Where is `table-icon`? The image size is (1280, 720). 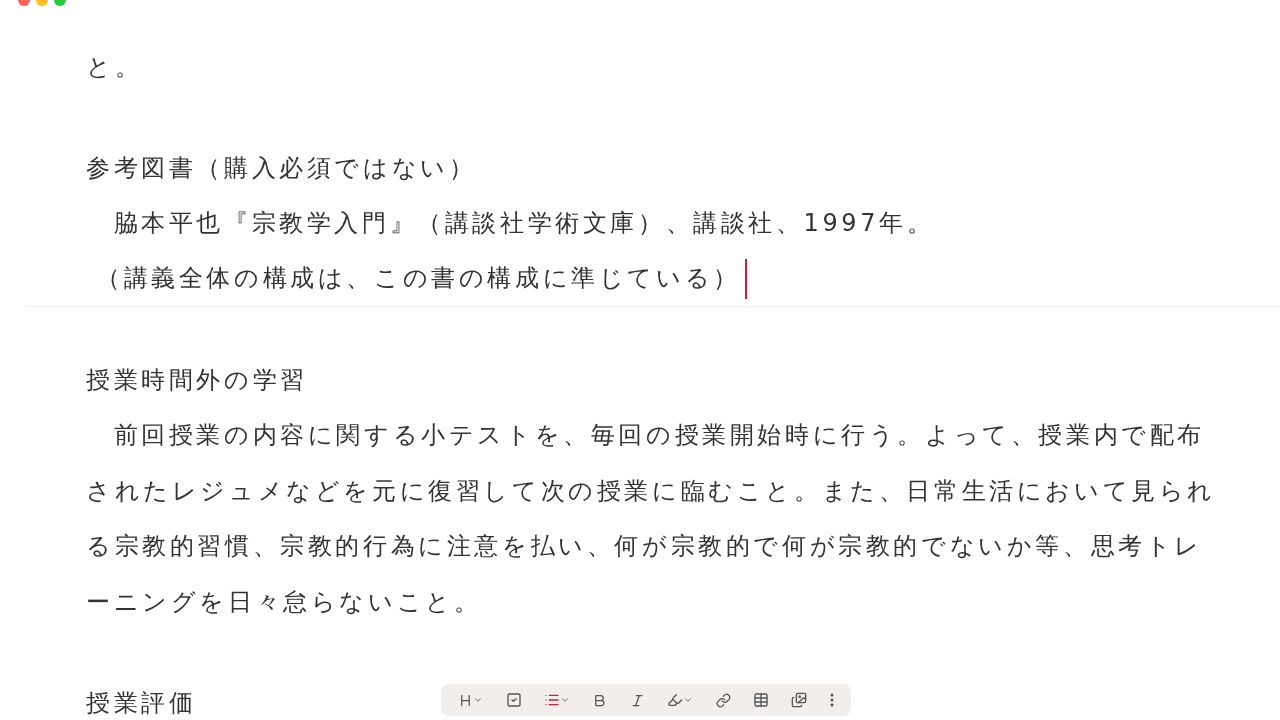 table-icon is located at coordinates (760, 700).